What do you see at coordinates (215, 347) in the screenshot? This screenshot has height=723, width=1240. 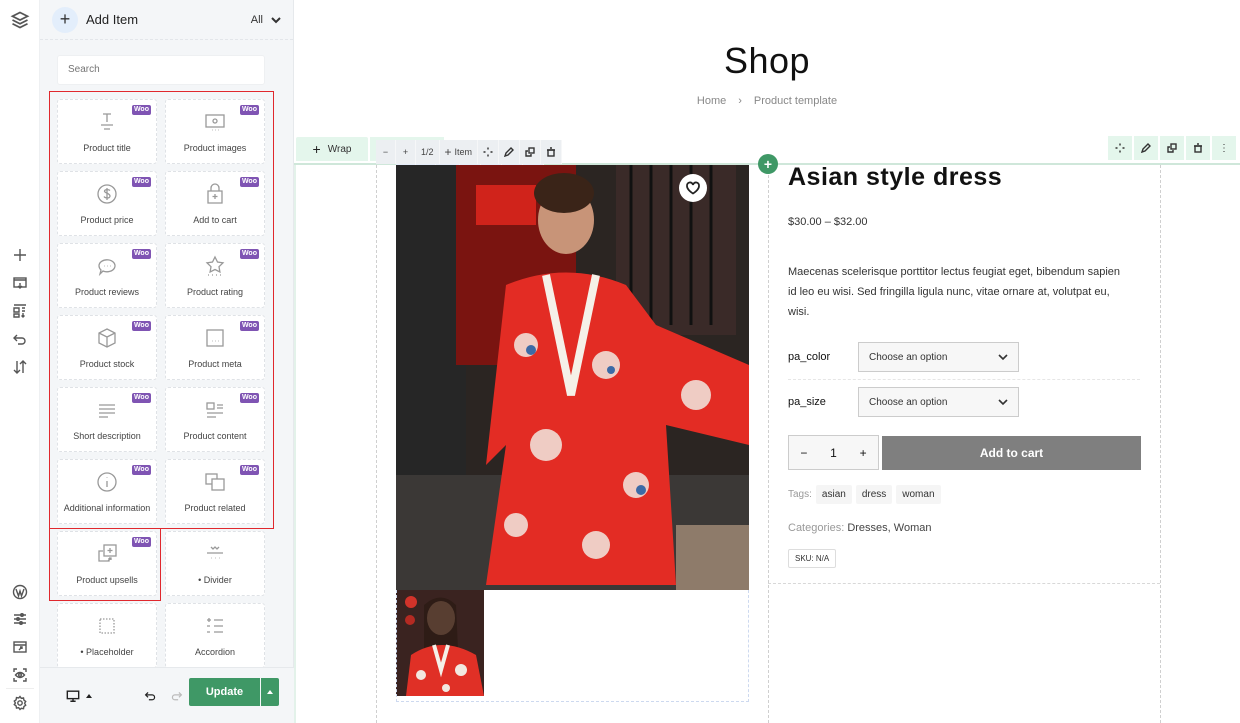 I see `item-tile-product-meta: Woo Product meta` at bounding box center [215, 347].